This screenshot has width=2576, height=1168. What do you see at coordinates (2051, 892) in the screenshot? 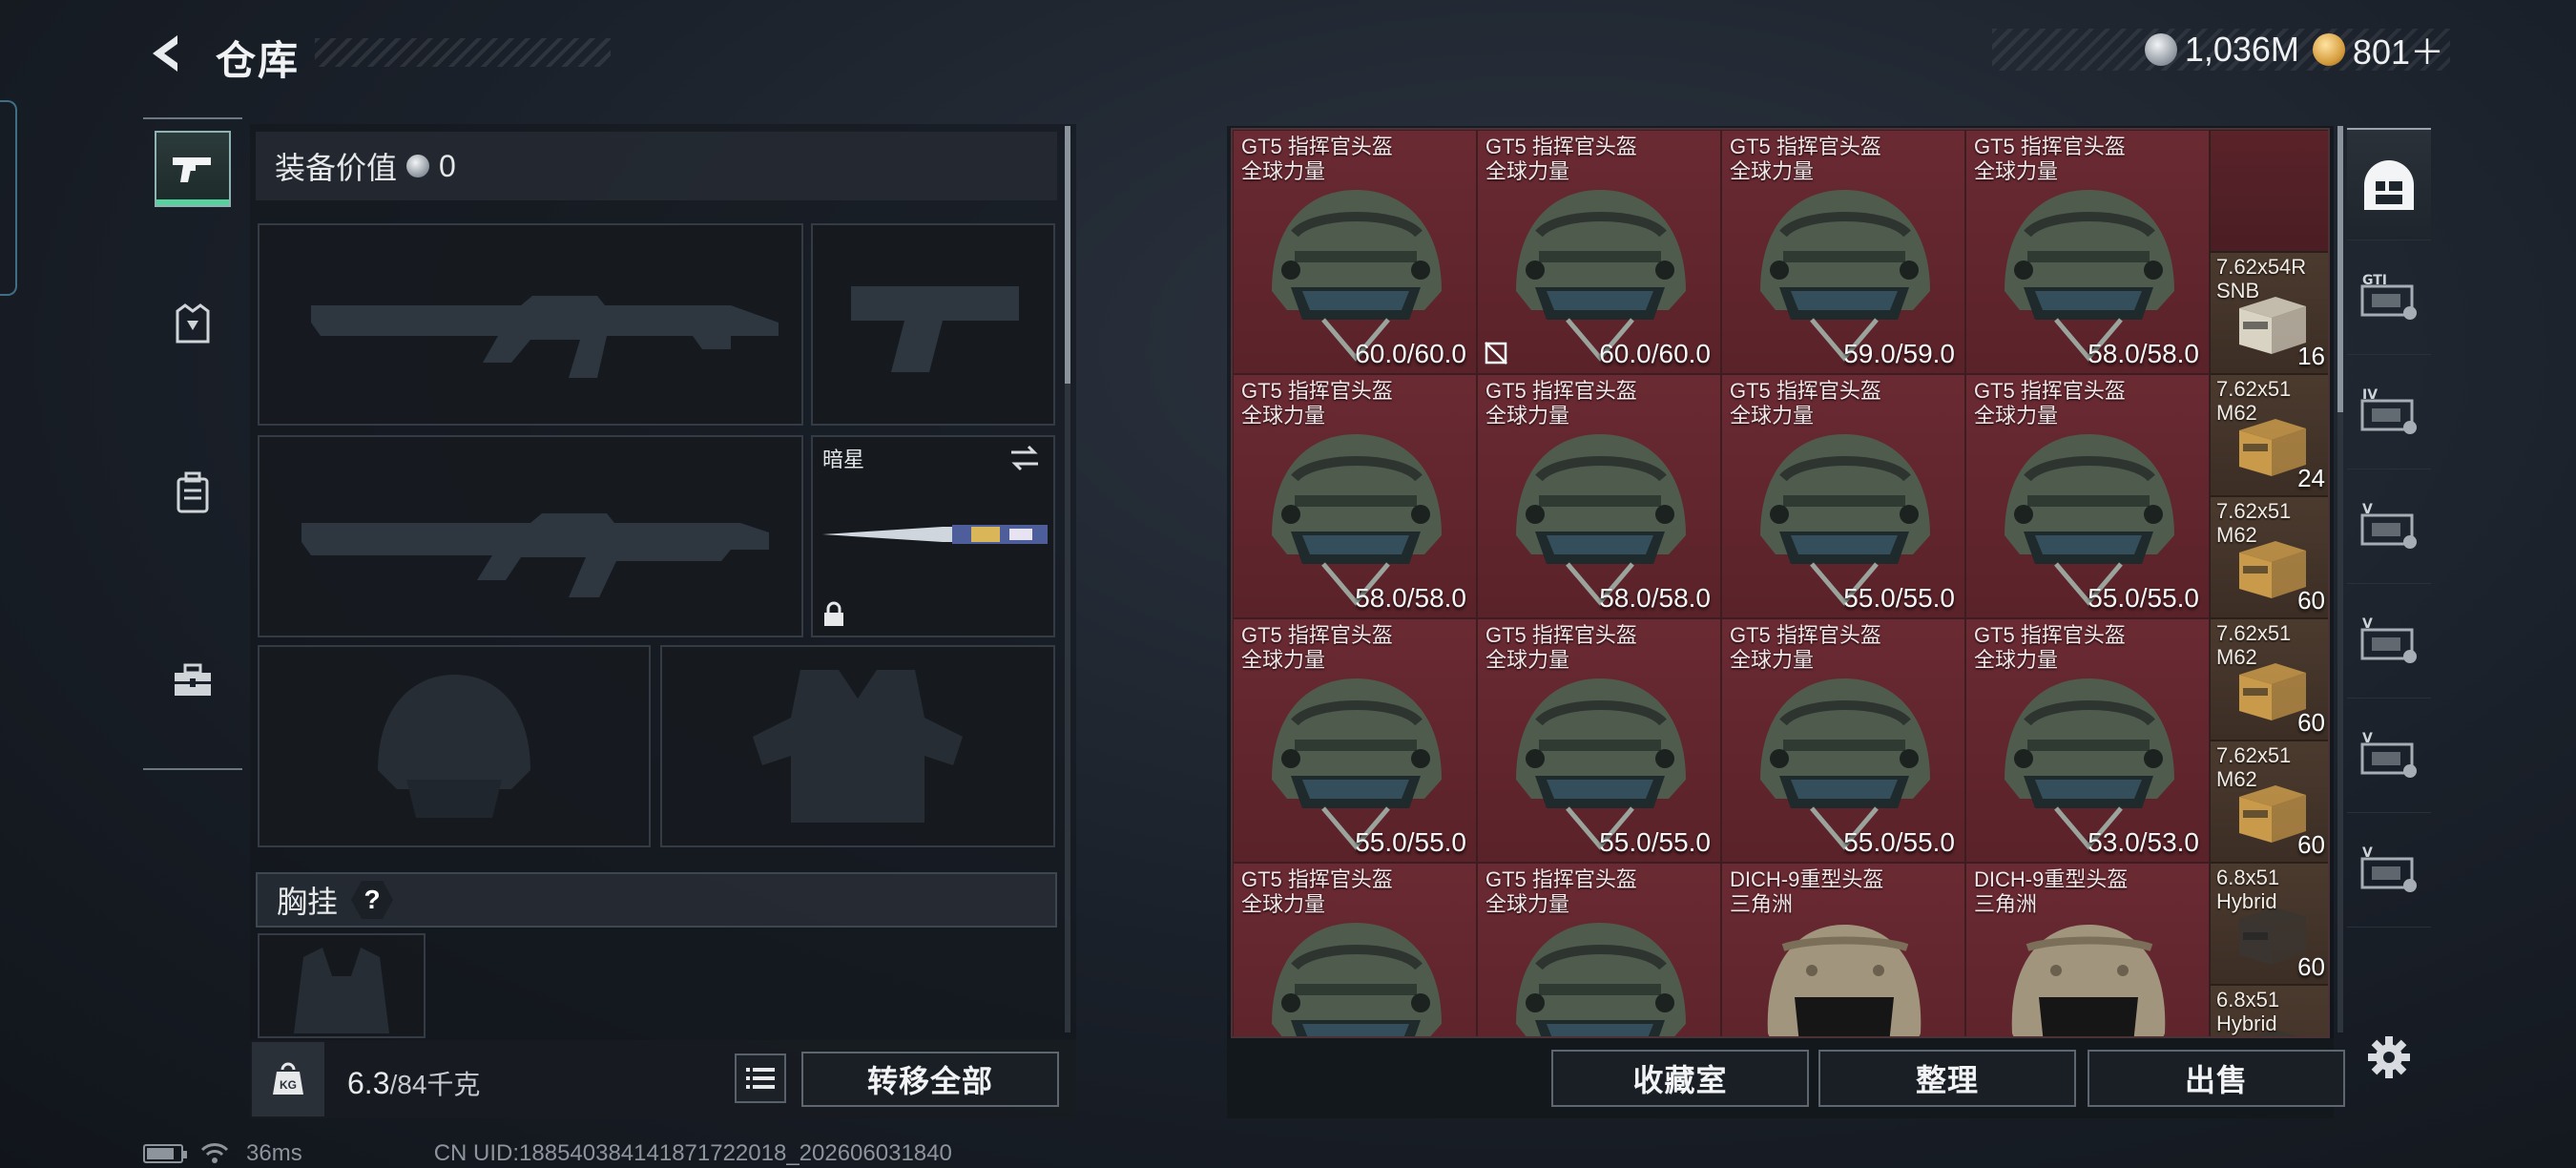
I see `item-name: DICH-9重型头盔 三角洲` at bounding box center [2051, 892].